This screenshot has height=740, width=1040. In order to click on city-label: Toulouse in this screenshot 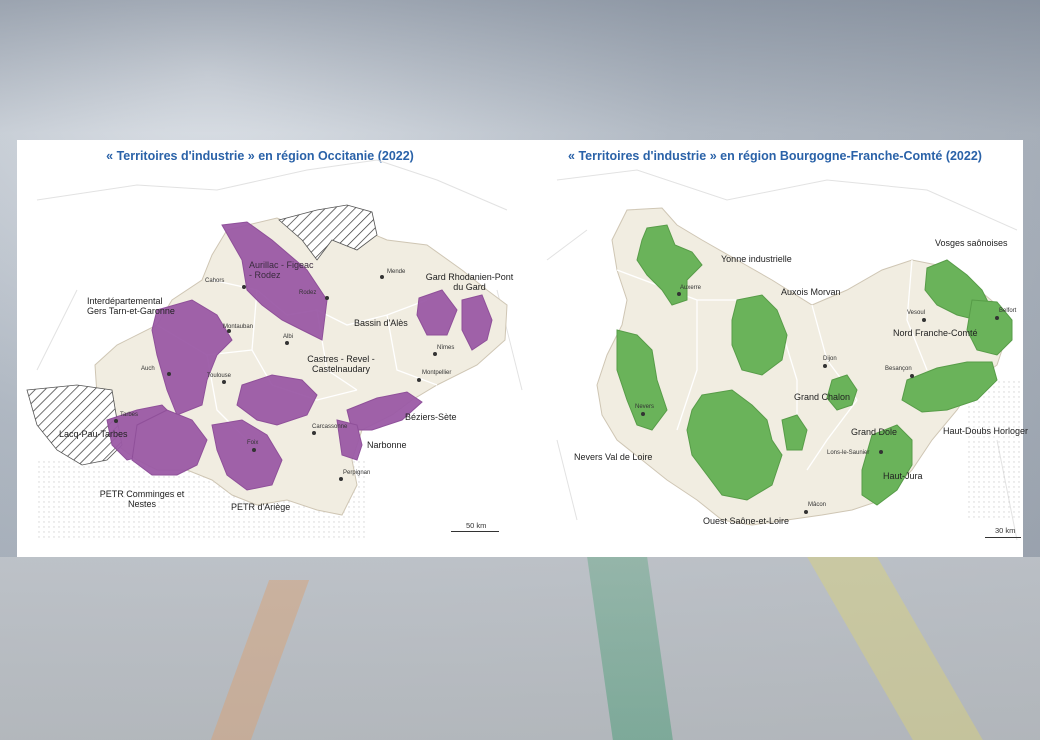, I will do `click(219, 376)`.